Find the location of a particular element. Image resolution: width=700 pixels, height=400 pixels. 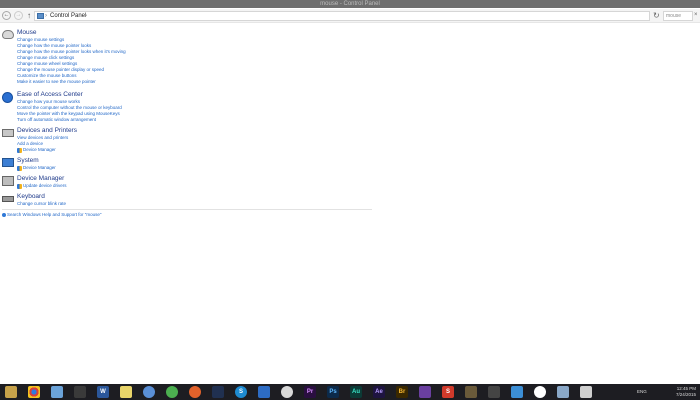

group-title-device-manager: Device Manager is located at coordinates (40, 179).